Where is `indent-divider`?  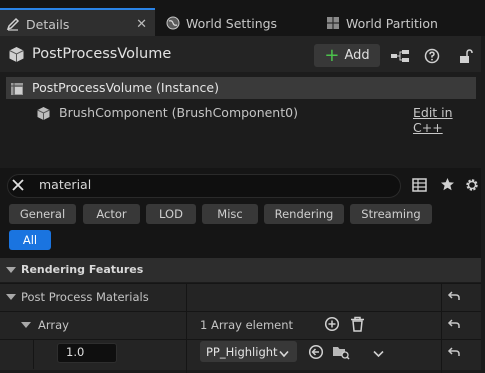 indent-divider is located at coordinates (33, 354).